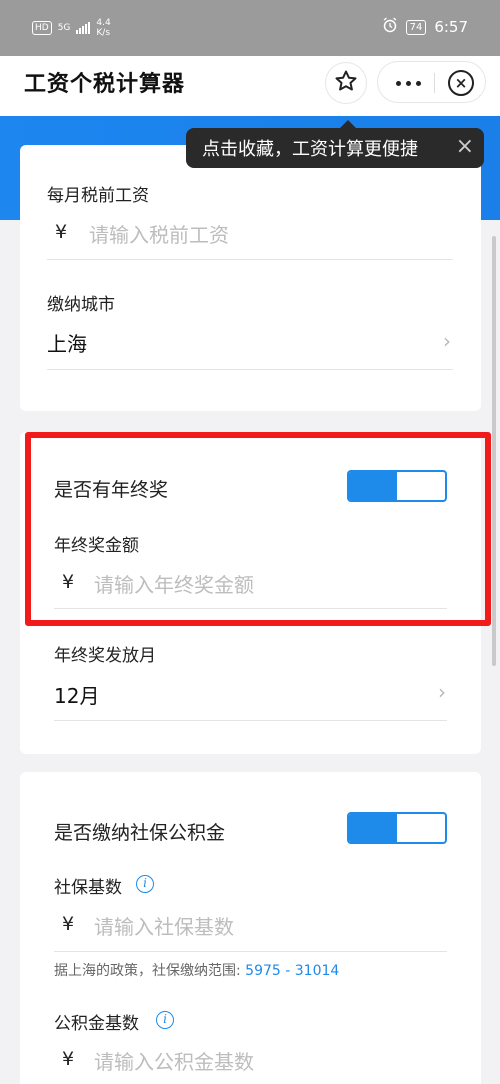  What do you see at coordinates (140, 833) in the screenshot?
I see `pay-social-label: 是否缴纳社保公积金` at bounding box center [140, 833].